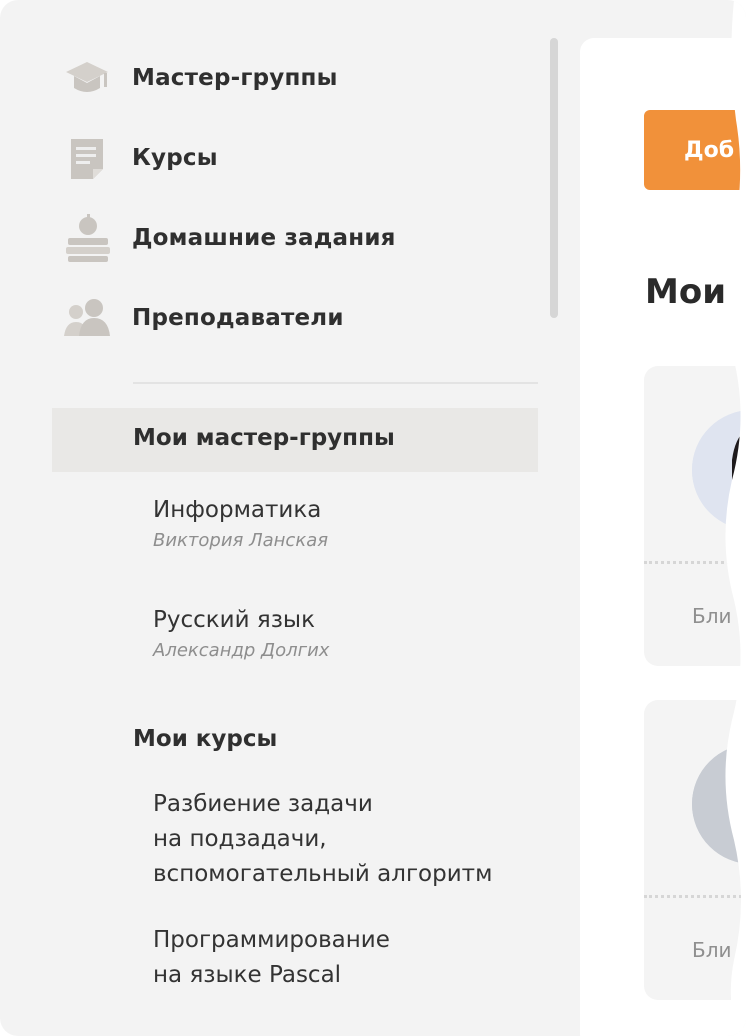 The height and width of the screenshot is (1036, 746). What do you see at coordinates (234, 620) in the screenshot?
I see `group-title: Русский язык` at bounding box center [234, 620].